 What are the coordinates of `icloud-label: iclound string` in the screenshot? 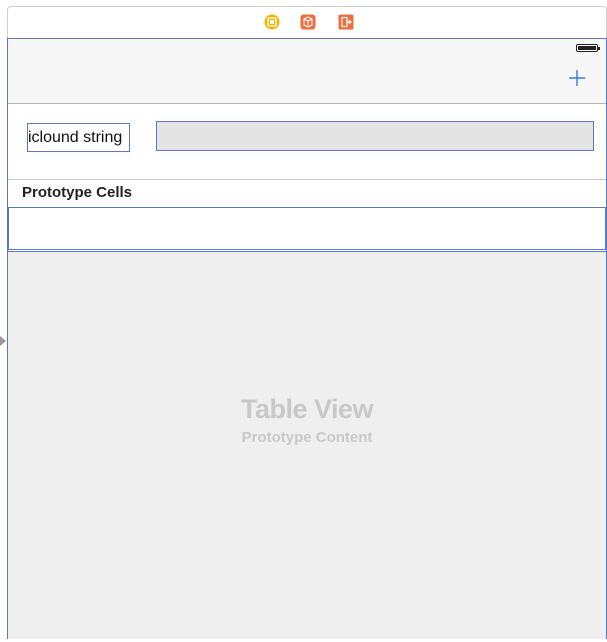 It's located at (78, 137).